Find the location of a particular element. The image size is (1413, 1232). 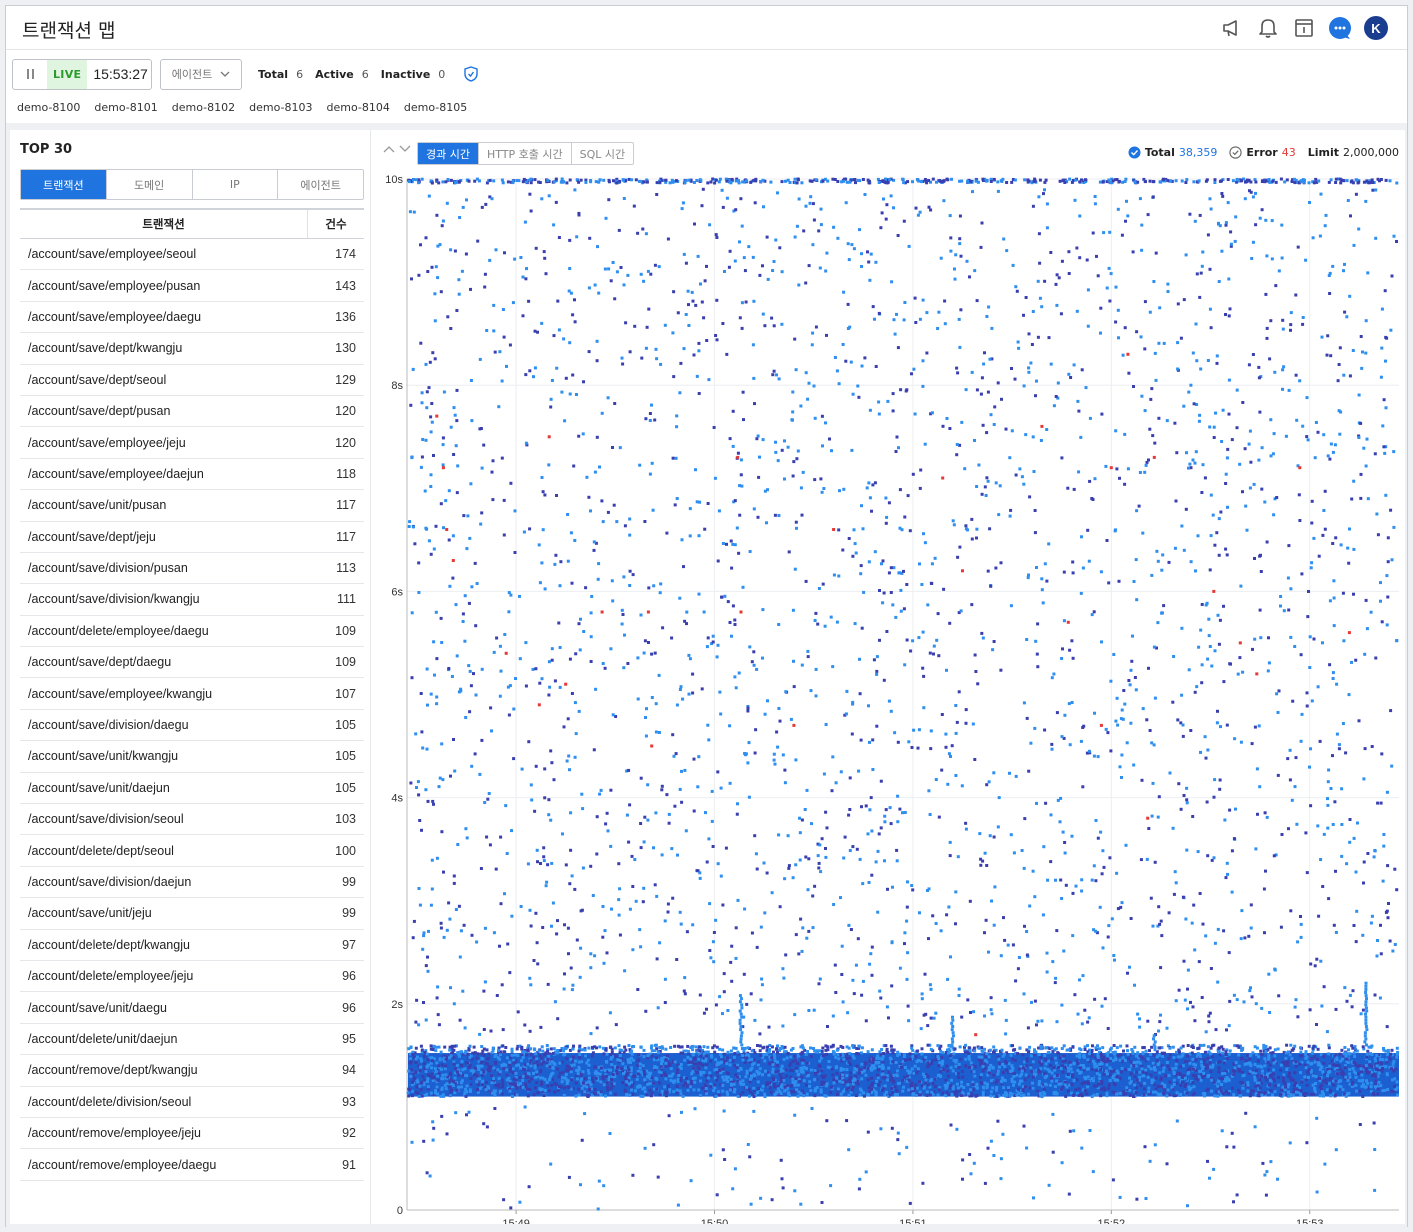

column-header-count: 건수 is located at coordinates (336, 224).